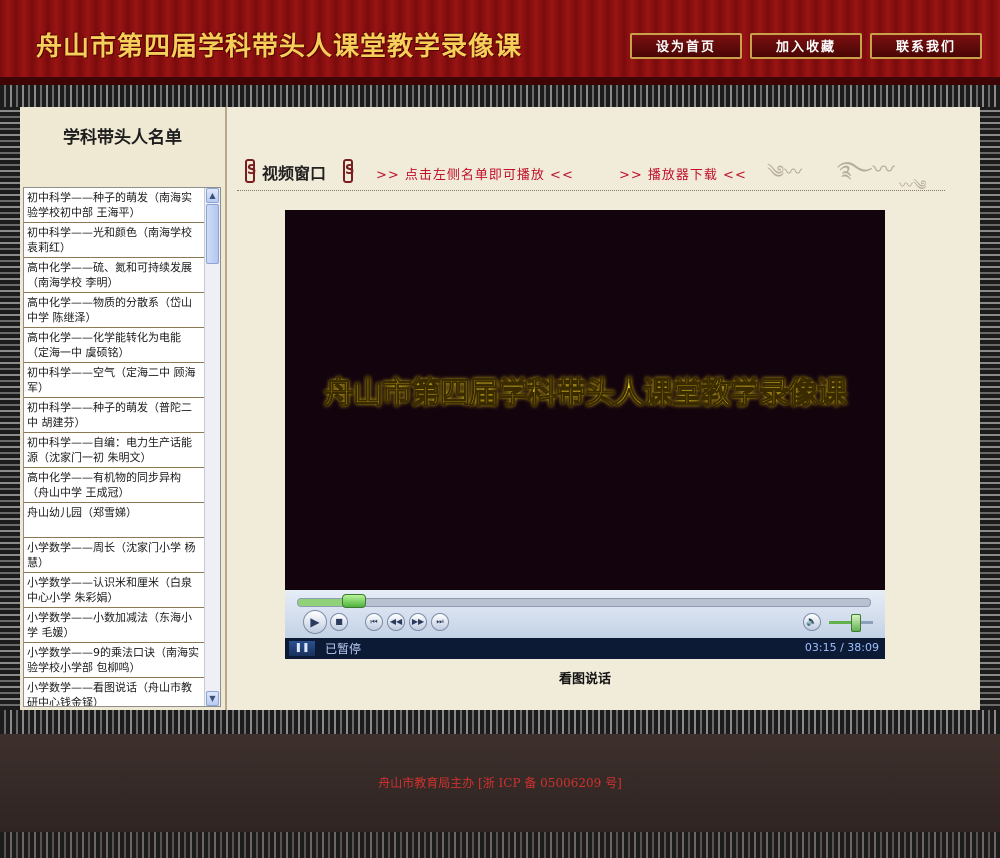  What do you see at coordinates (114, 450) in the screenshot?
I see `teacher-list-item: 初中科学——自编：电力生产话能源（沈家门一初 朱明文）` at bounding box center [114, 450].